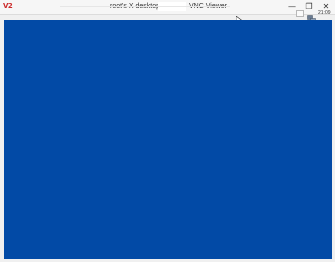 The width and height of the screenshot is (335, 262). What do you see at coordinates (145, 6) in the screenshot?
I see `title-divider` at bounding box center [145, 6].